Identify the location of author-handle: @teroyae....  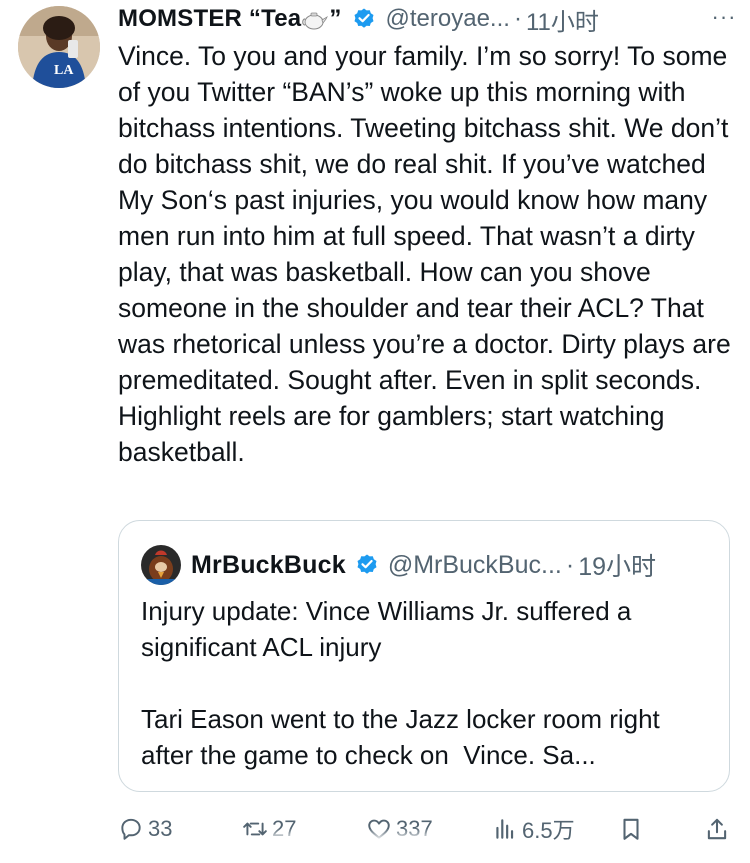
(448, 19).